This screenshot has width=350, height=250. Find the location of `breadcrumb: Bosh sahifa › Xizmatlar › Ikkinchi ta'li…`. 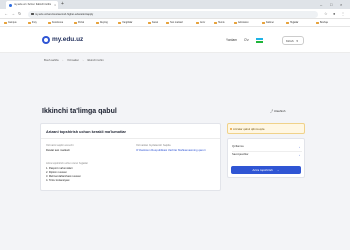

breadcrumb: Bosh sahifa › Xizmatlar › Ikkinchi ta'li… is located at coordinates (74, 60).